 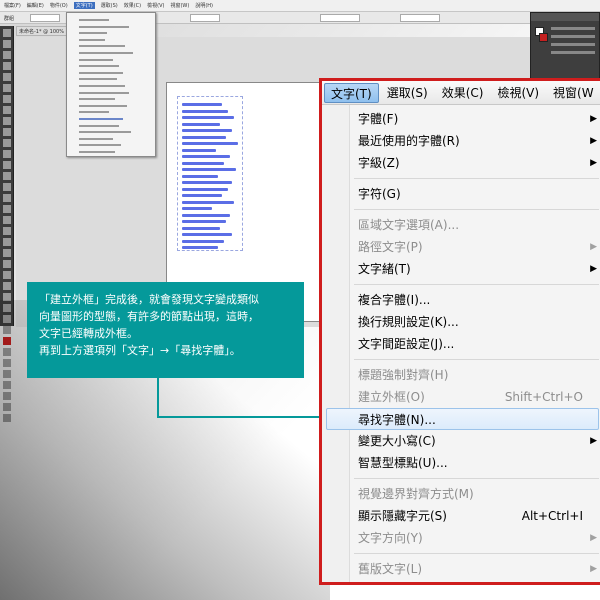 What do you see at coordinates (461, 247) in the screenshot?
I see `menu-item: 路徑文字(P) ▶` at bounding box center [461, 247].